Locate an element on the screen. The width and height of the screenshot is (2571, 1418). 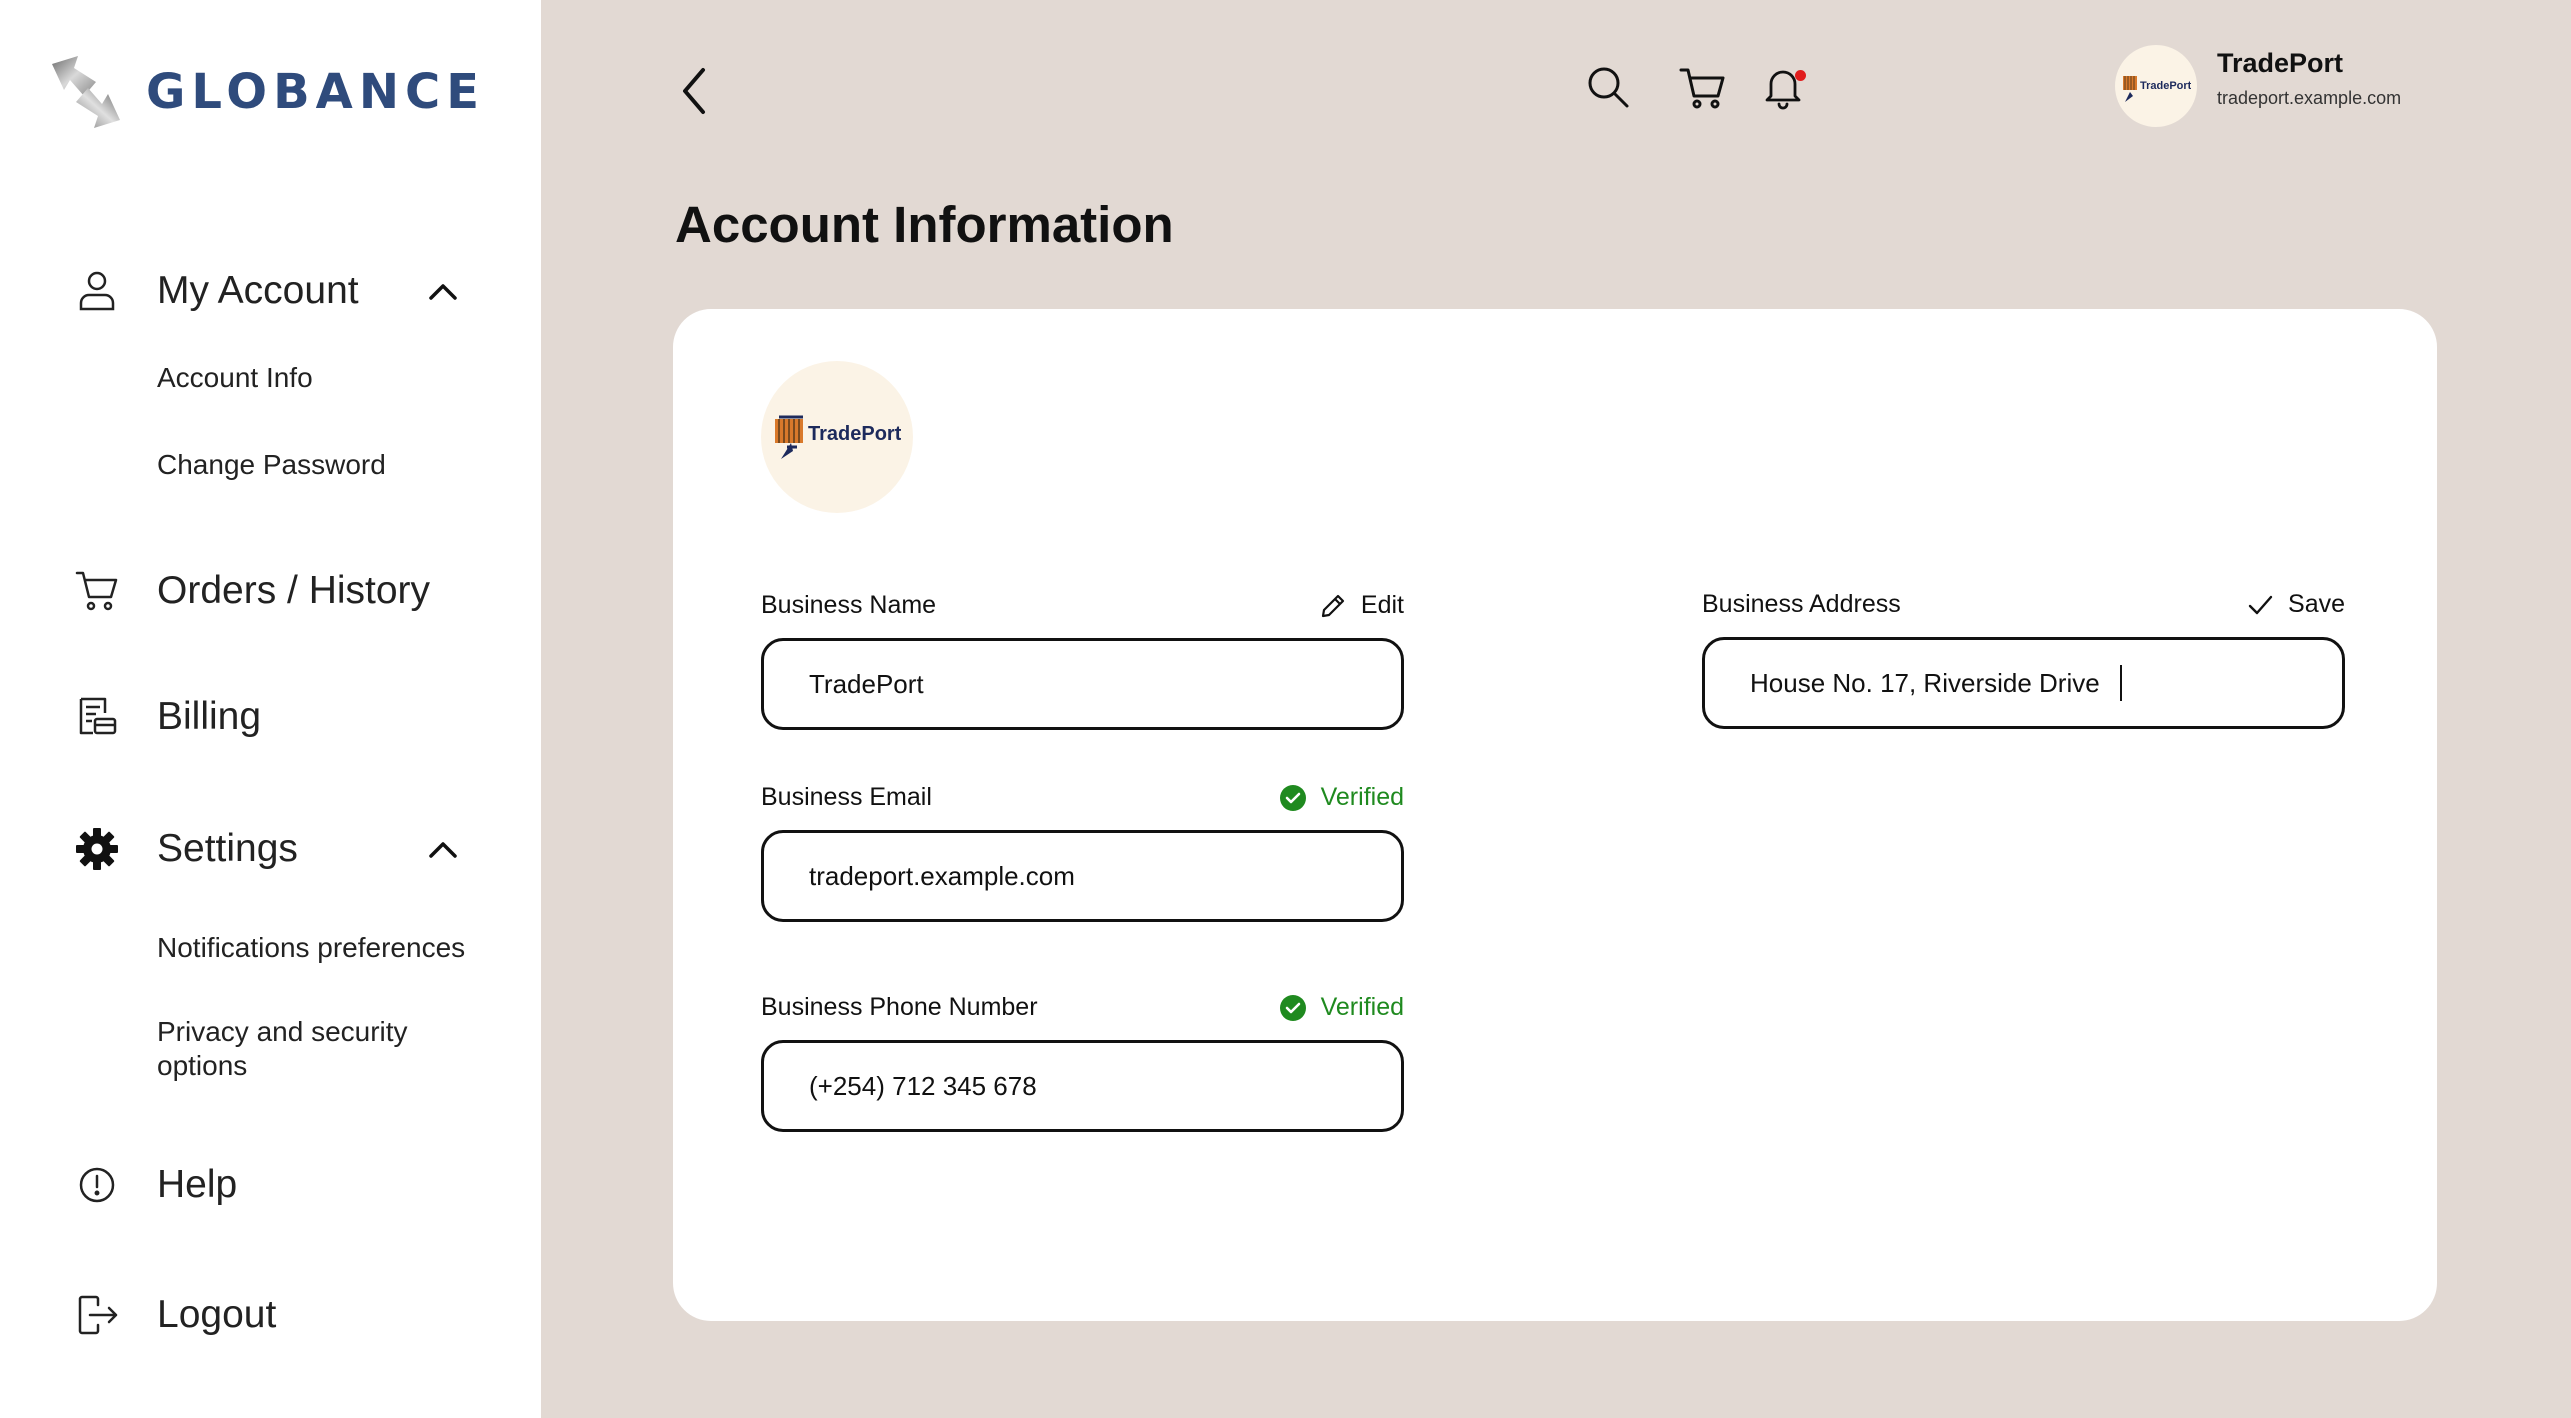
globance-logo-mark-icon is located at coordinates (86, 92).